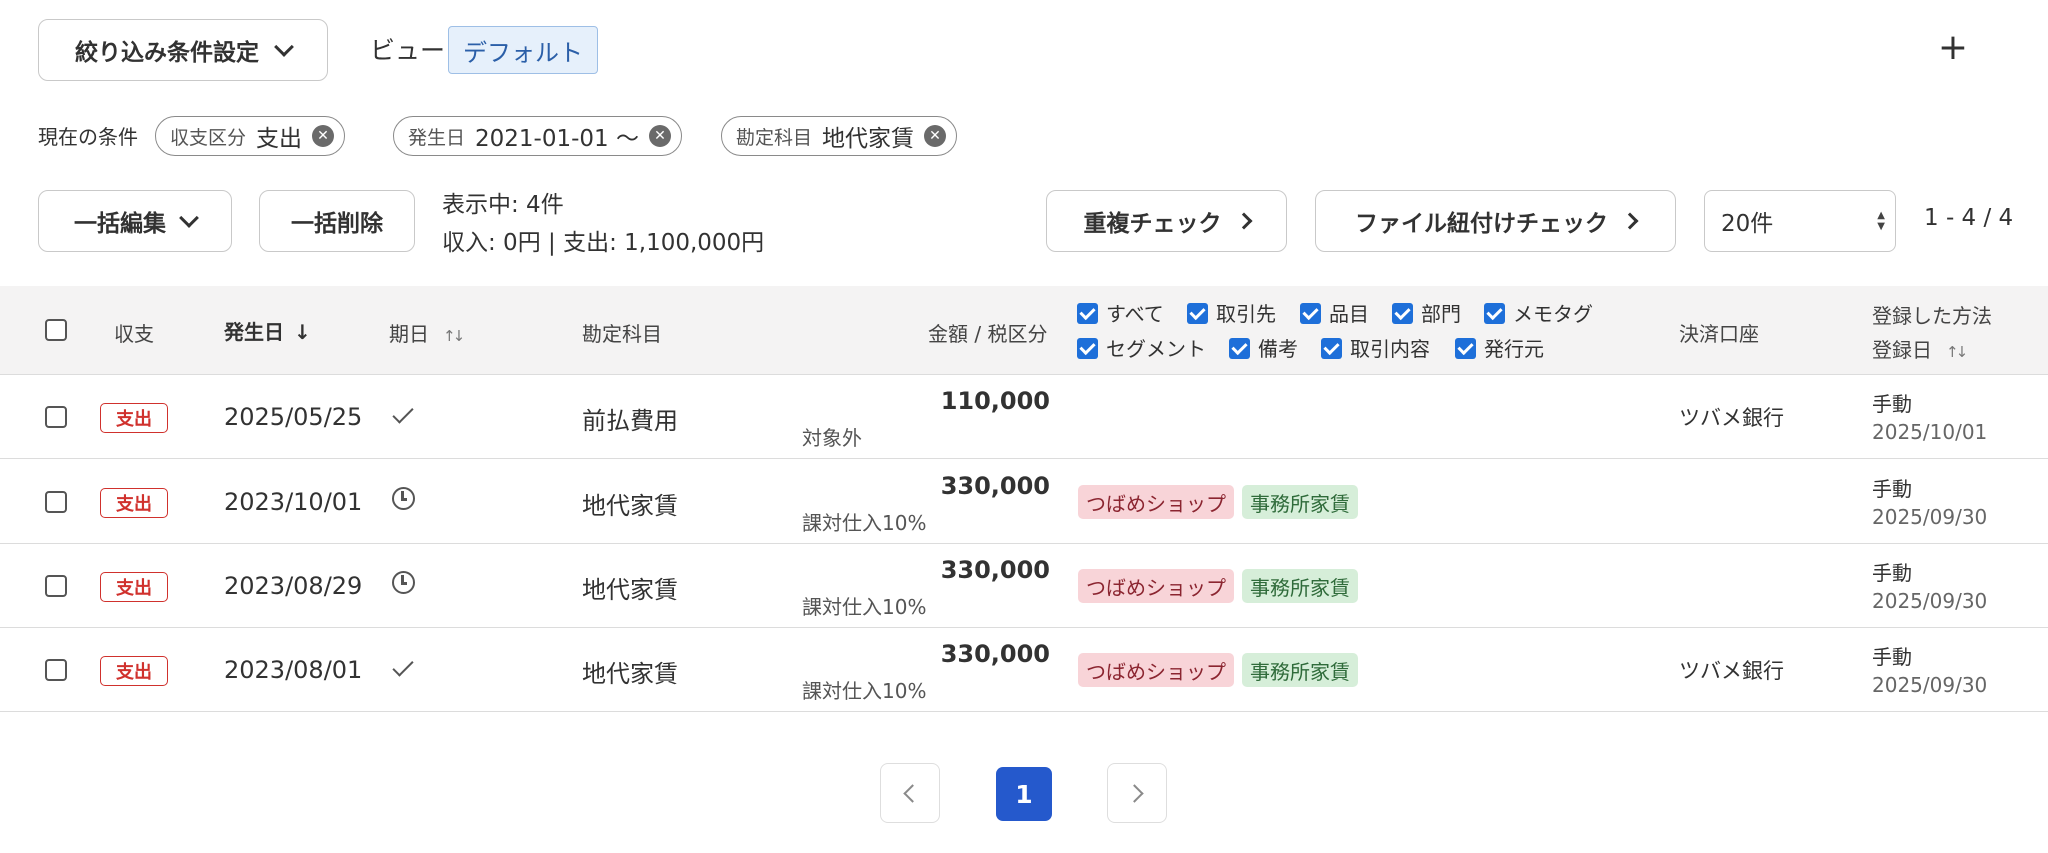  I want to click on sort-desc-icon: ↓, so click(302, 332).